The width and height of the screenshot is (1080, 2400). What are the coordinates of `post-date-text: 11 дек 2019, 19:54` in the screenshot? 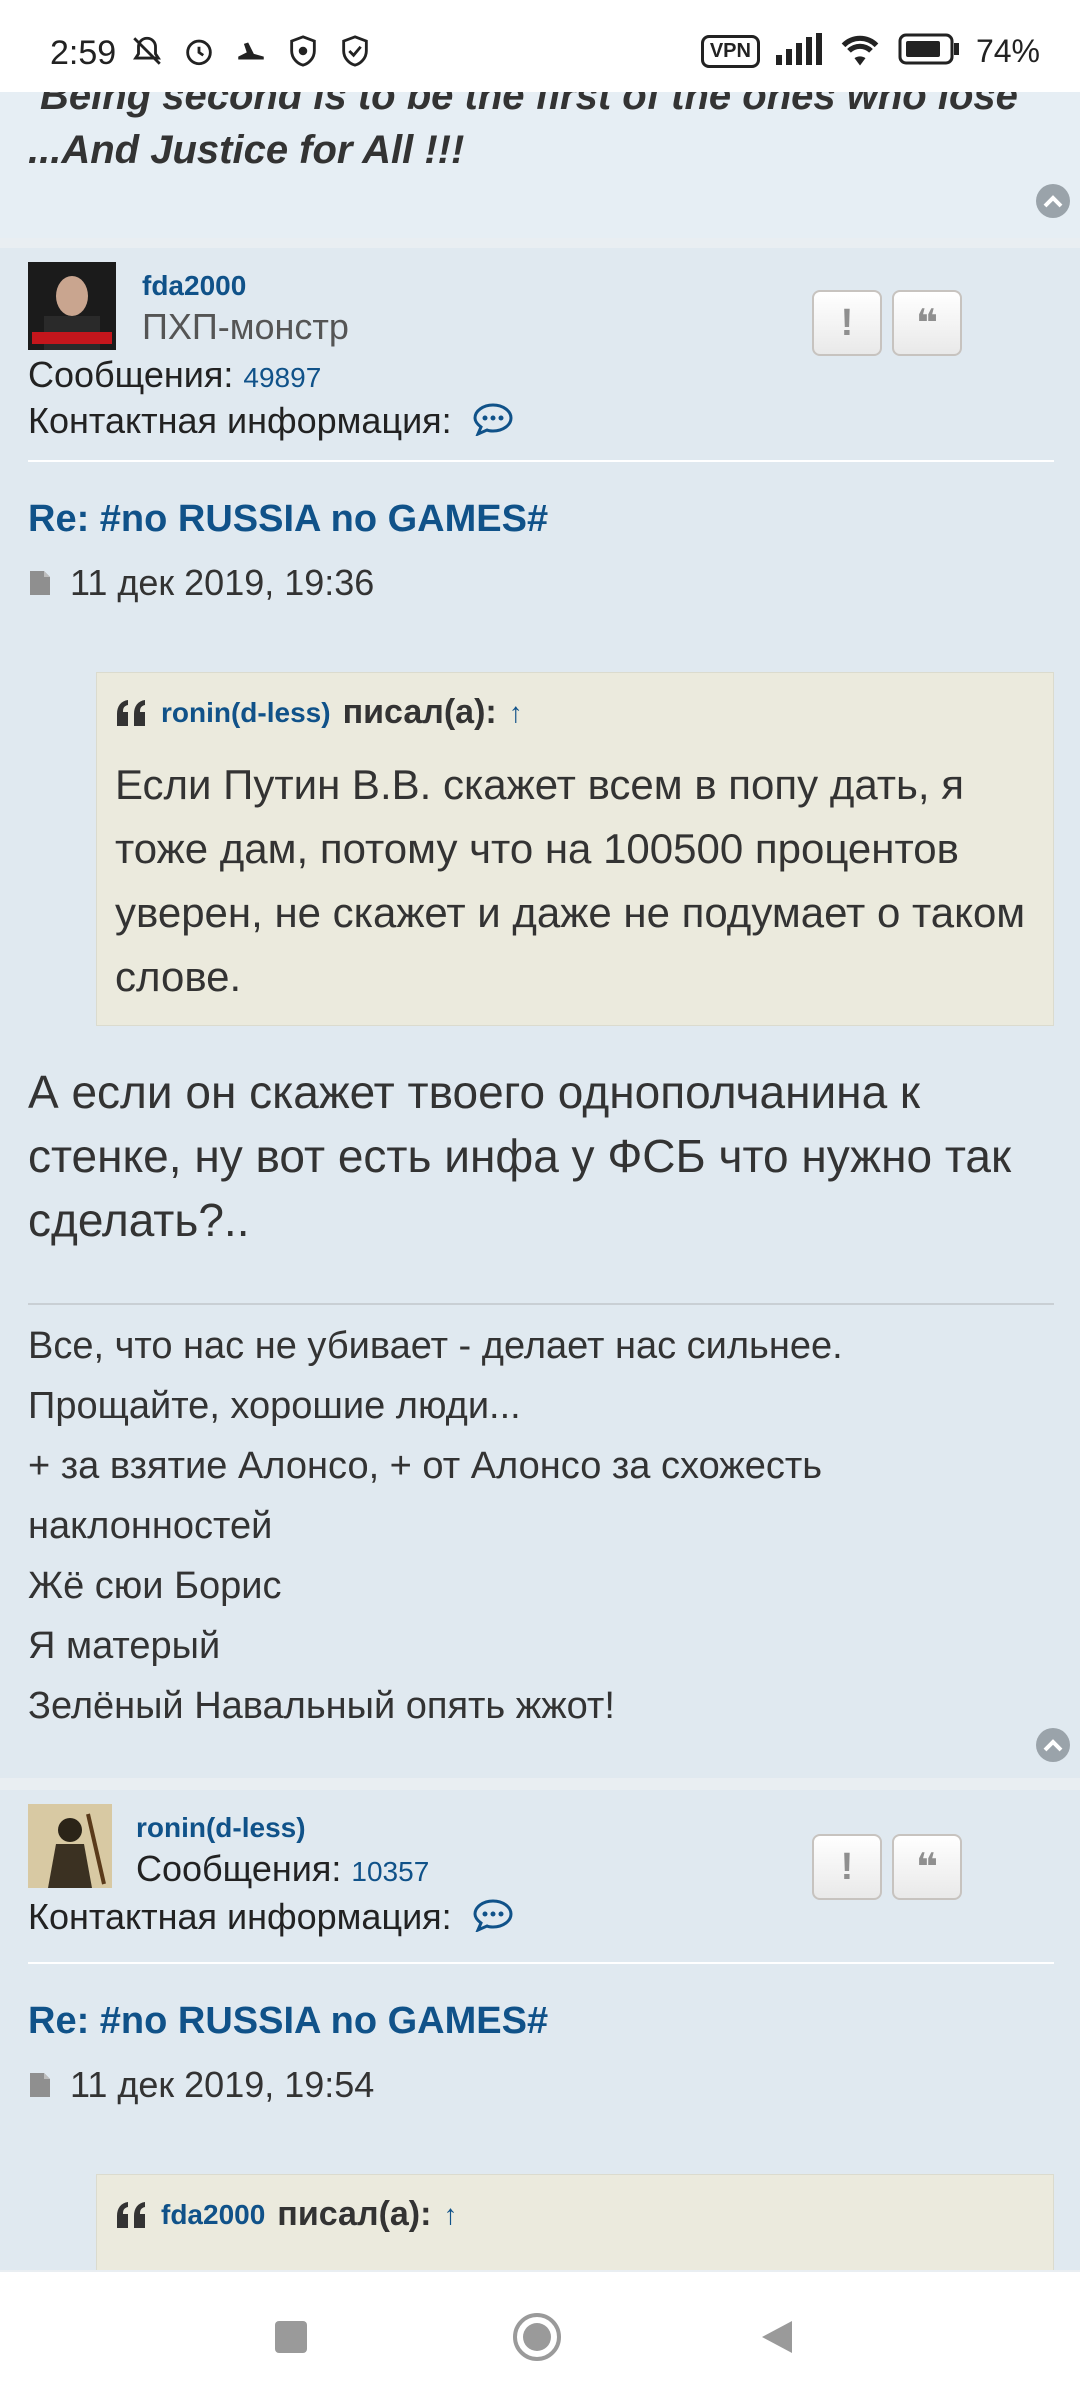 It's located at (222, 2084).